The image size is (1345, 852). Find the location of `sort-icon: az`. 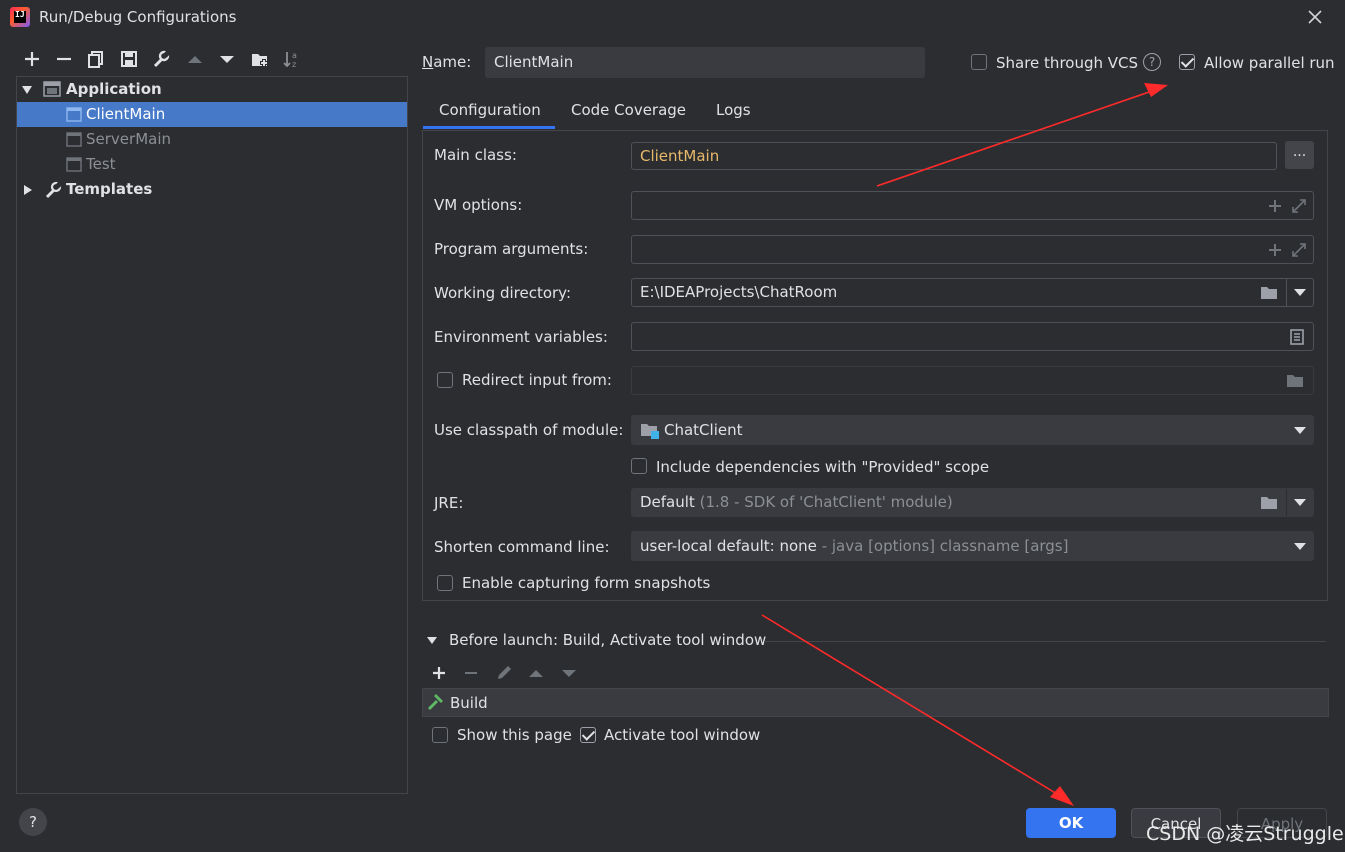

sort-icon: az is located at coordinates (292, 59).